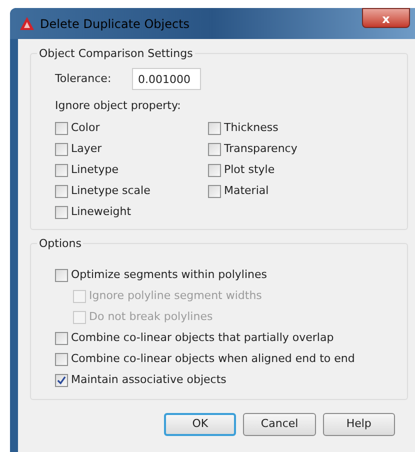 This screenshot has height=452, width=415. What do you see at coordinates (251, 128) in the screenshot?
I see `checkbox-label: Thickness` at bounding box center [251, 128].